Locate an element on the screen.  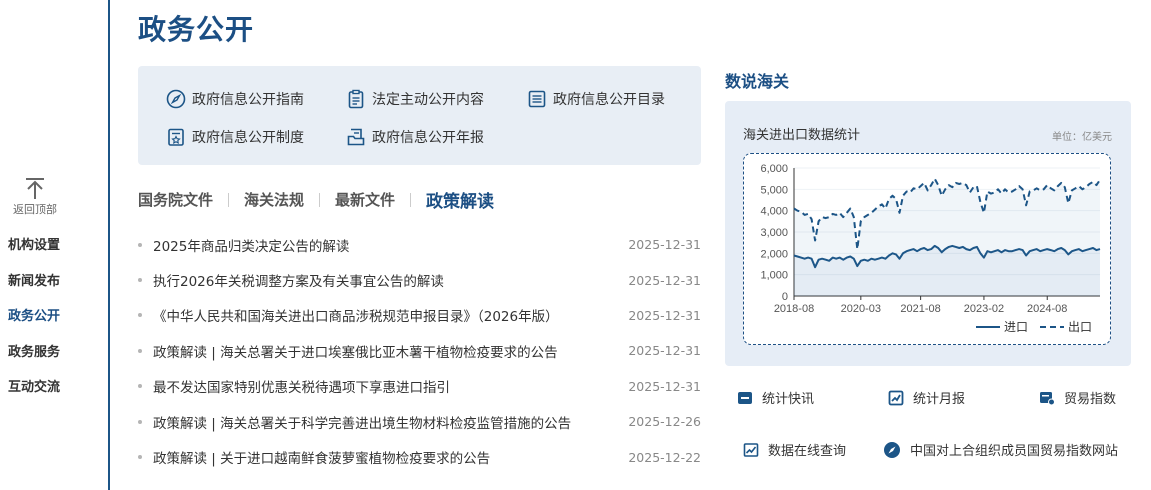
tab-latest-docs: 最新文件 is located at coordinates (365, 199).